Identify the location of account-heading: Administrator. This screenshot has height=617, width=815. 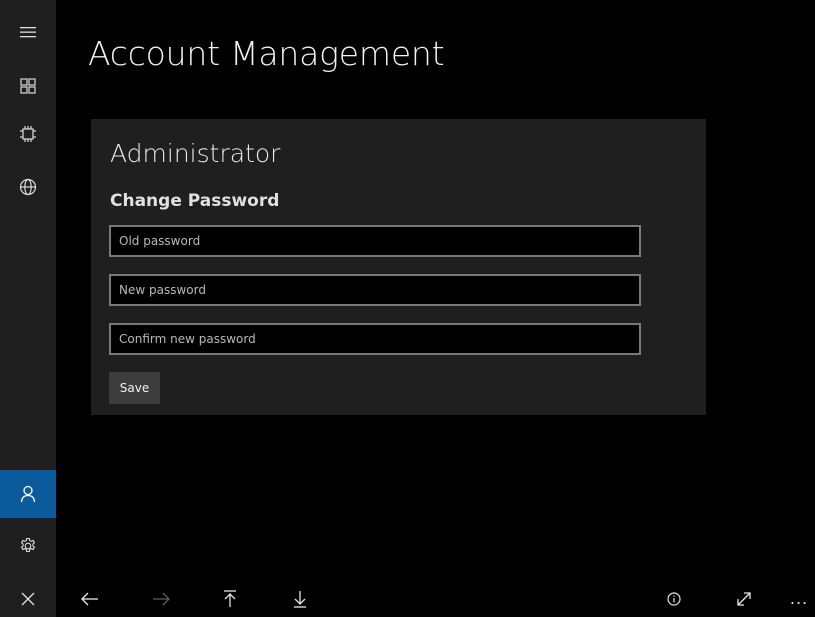
(195, 153).